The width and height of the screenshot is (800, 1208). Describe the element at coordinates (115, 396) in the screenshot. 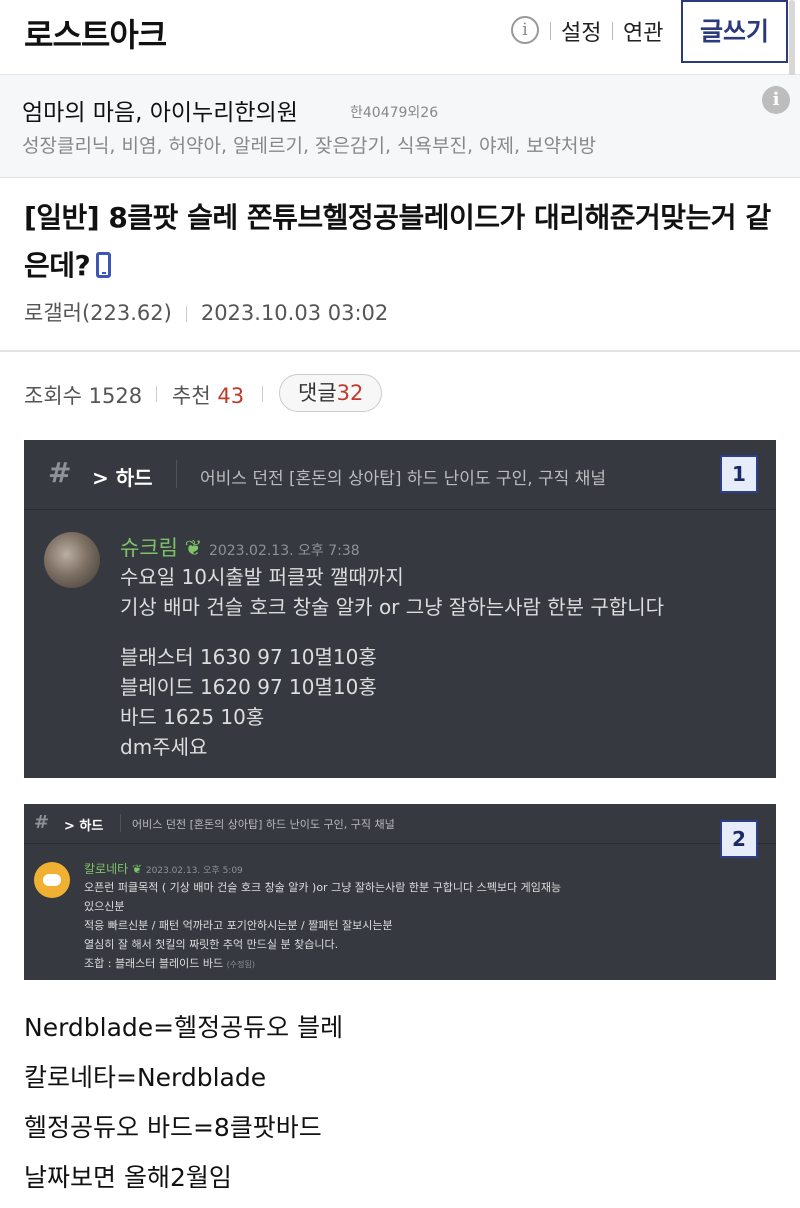

I see `views-count: 1528` at that location.